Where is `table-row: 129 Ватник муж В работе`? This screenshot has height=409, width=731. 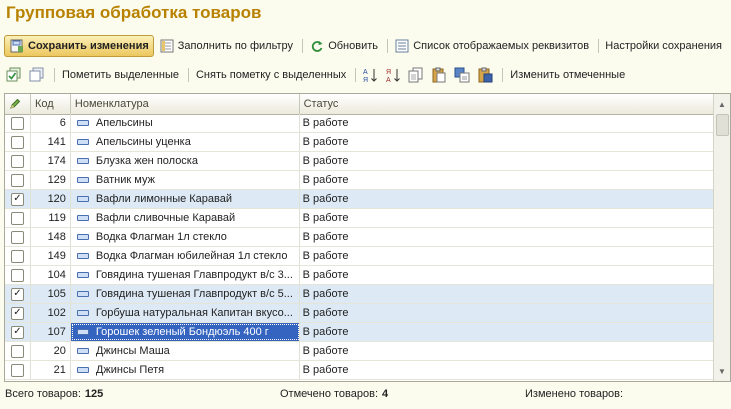 table-row: 129 Ватник муж В работе is located at coordinates (359, 180).